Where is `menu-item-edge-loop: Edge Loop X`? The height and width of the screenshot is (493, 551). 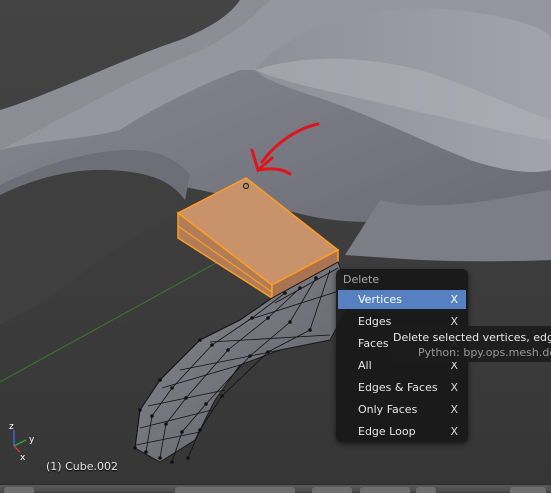
menu-item-edge-loop: Edge Loop X is located at coordinates (402, 431).